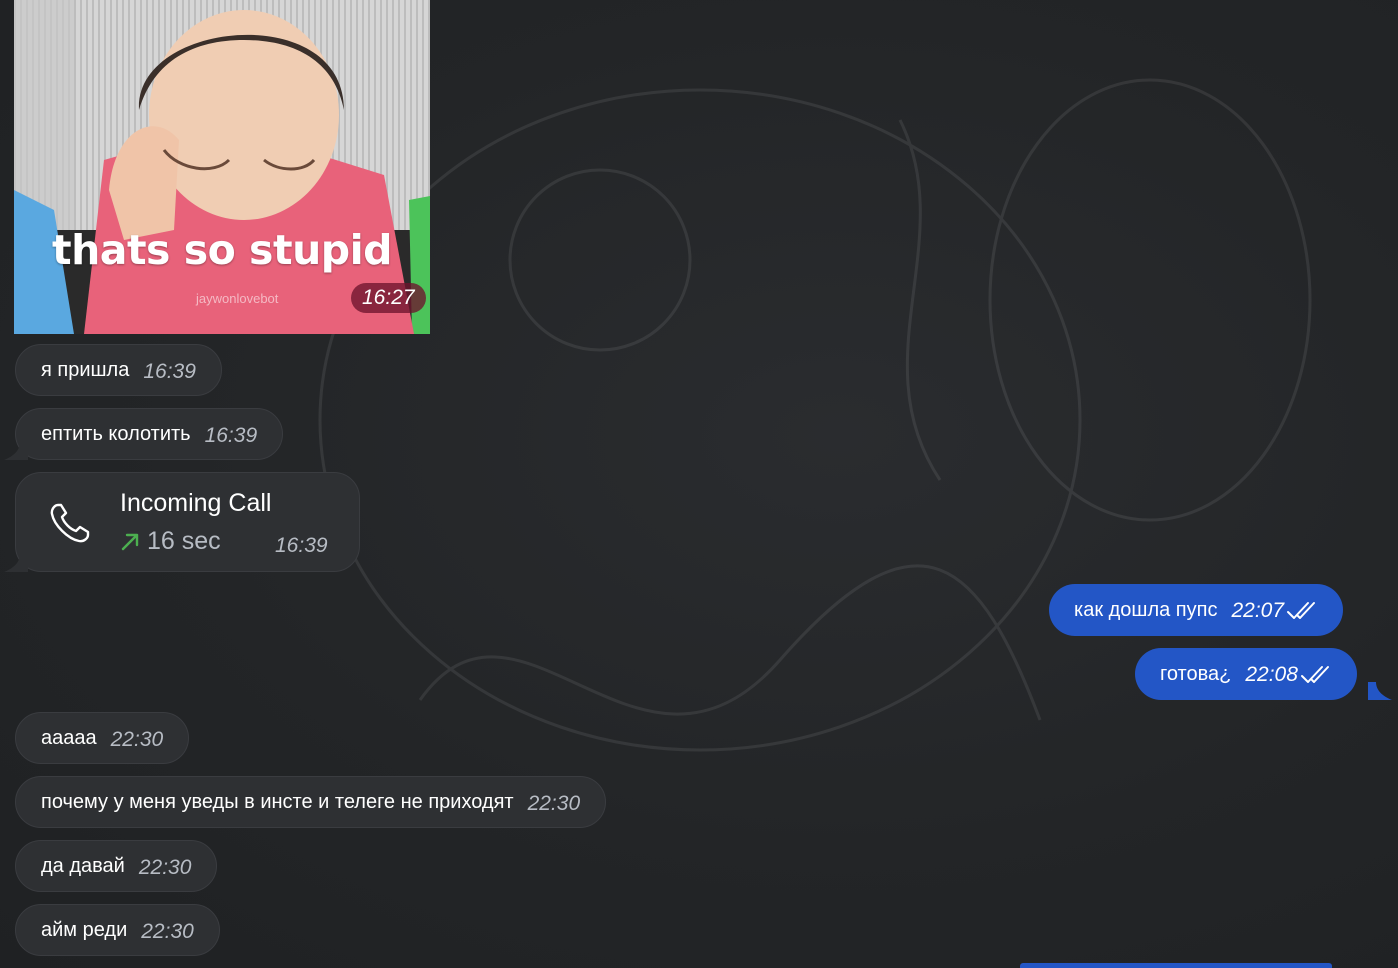 The width and height of the screenshot is (1398, 968). What do you see at coordinates (196, 503) in the screenshot?
I see `call-title: Incoming Call` at bounding box center [196, 503].